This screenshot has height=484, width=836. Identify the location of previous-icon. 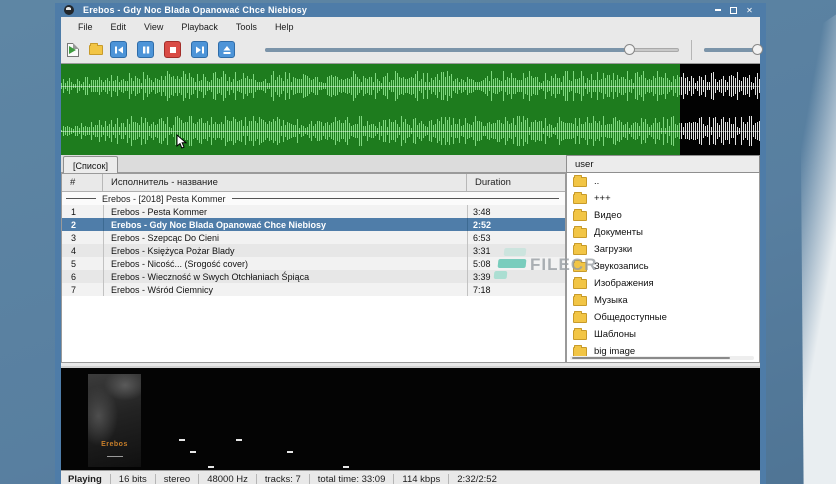
(118, 49).